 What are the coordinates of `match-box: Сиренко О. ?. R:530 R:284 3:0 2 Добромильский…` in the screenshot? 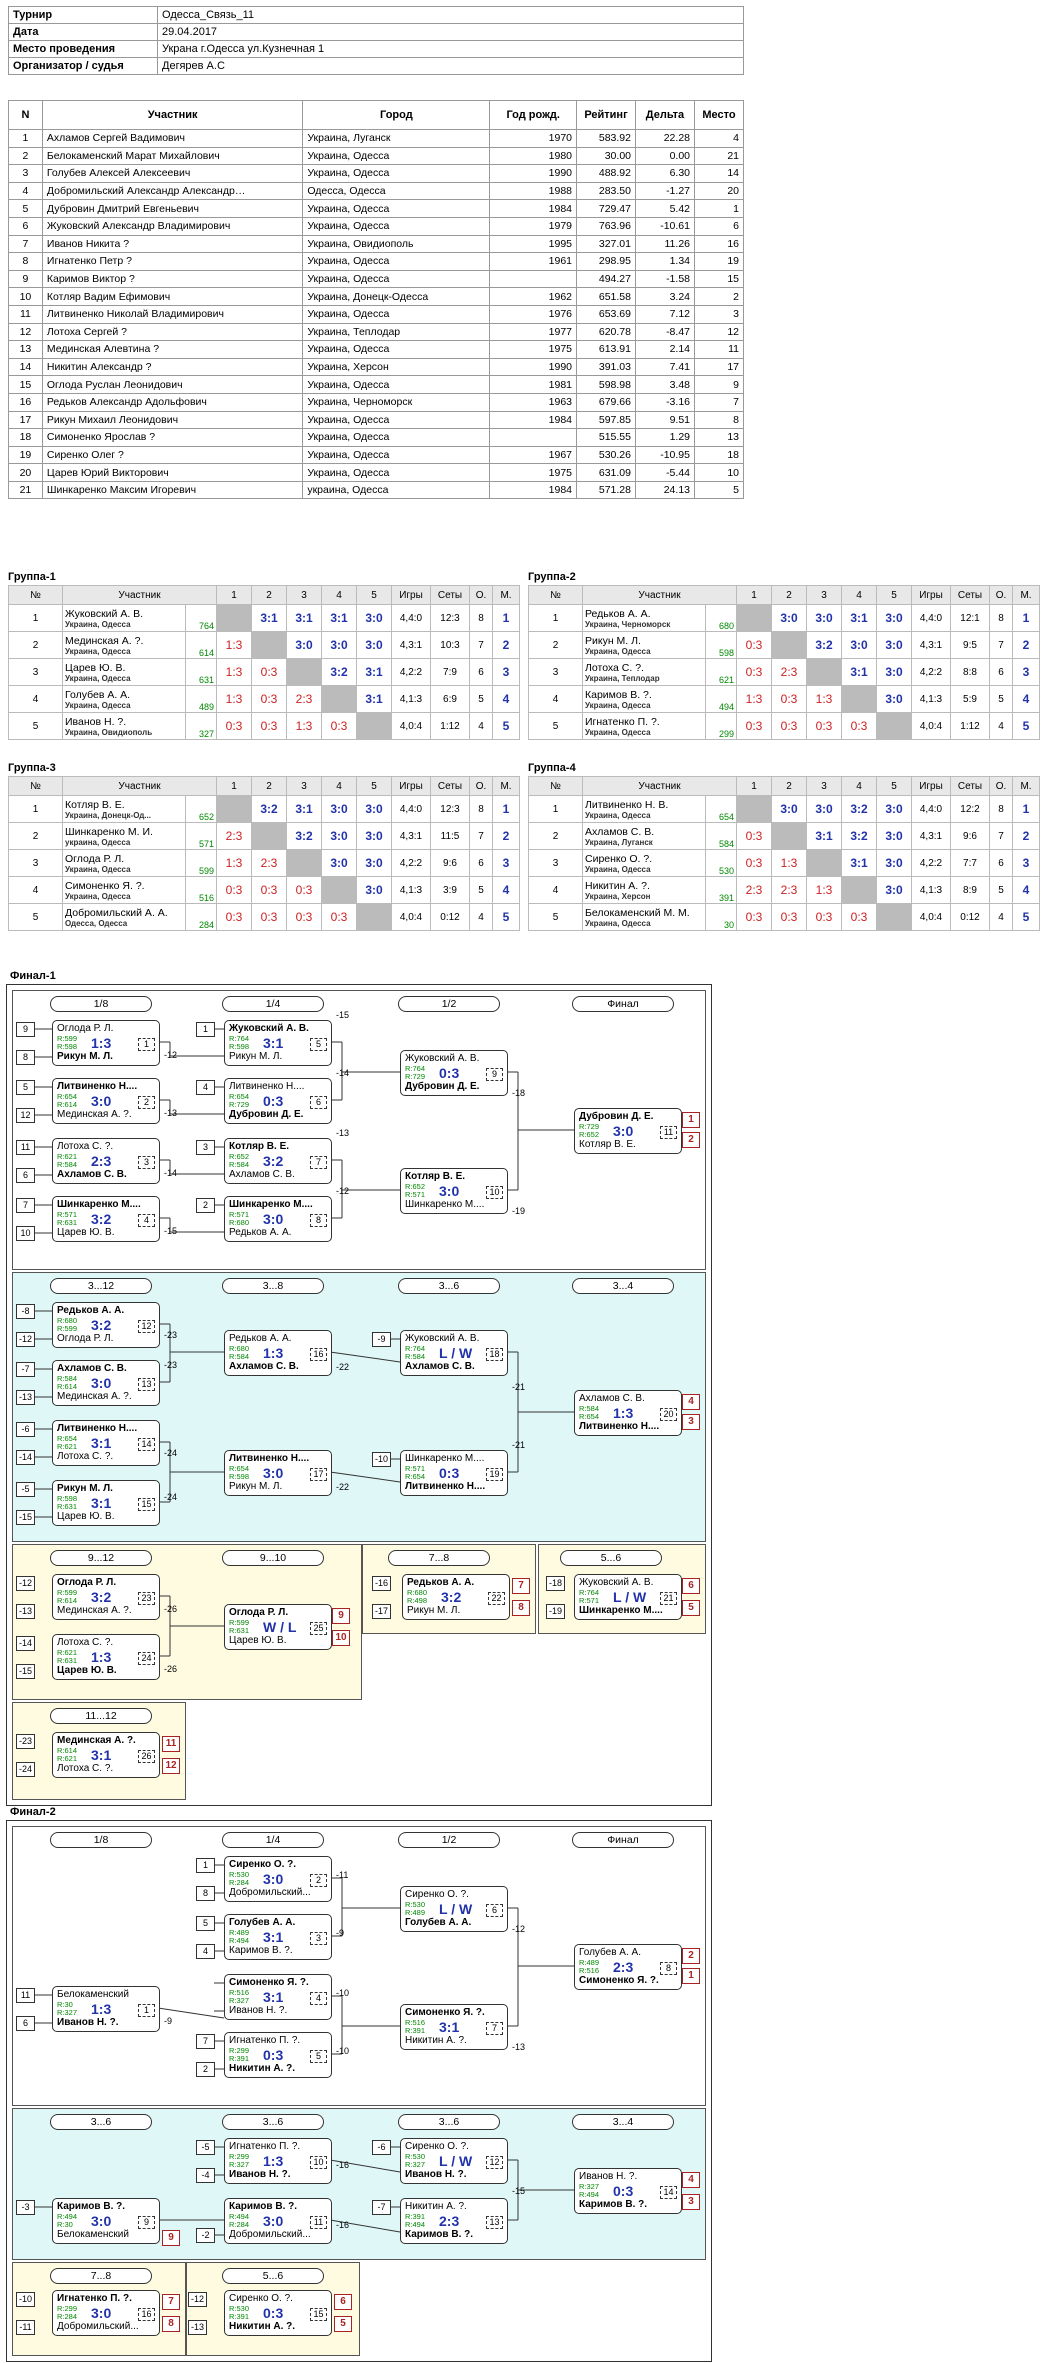 It's located at (278, 1879).